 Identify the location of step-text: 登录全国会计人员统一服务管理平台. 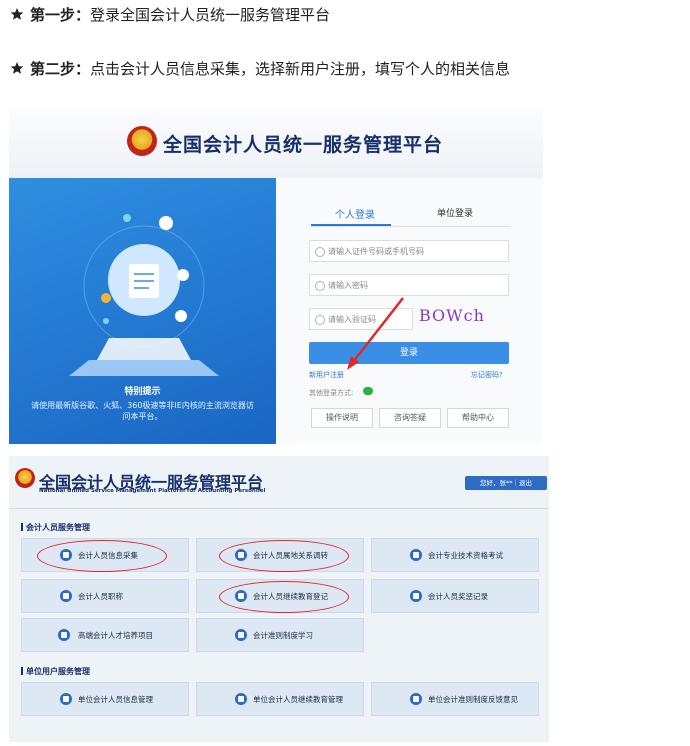
(210, 15).